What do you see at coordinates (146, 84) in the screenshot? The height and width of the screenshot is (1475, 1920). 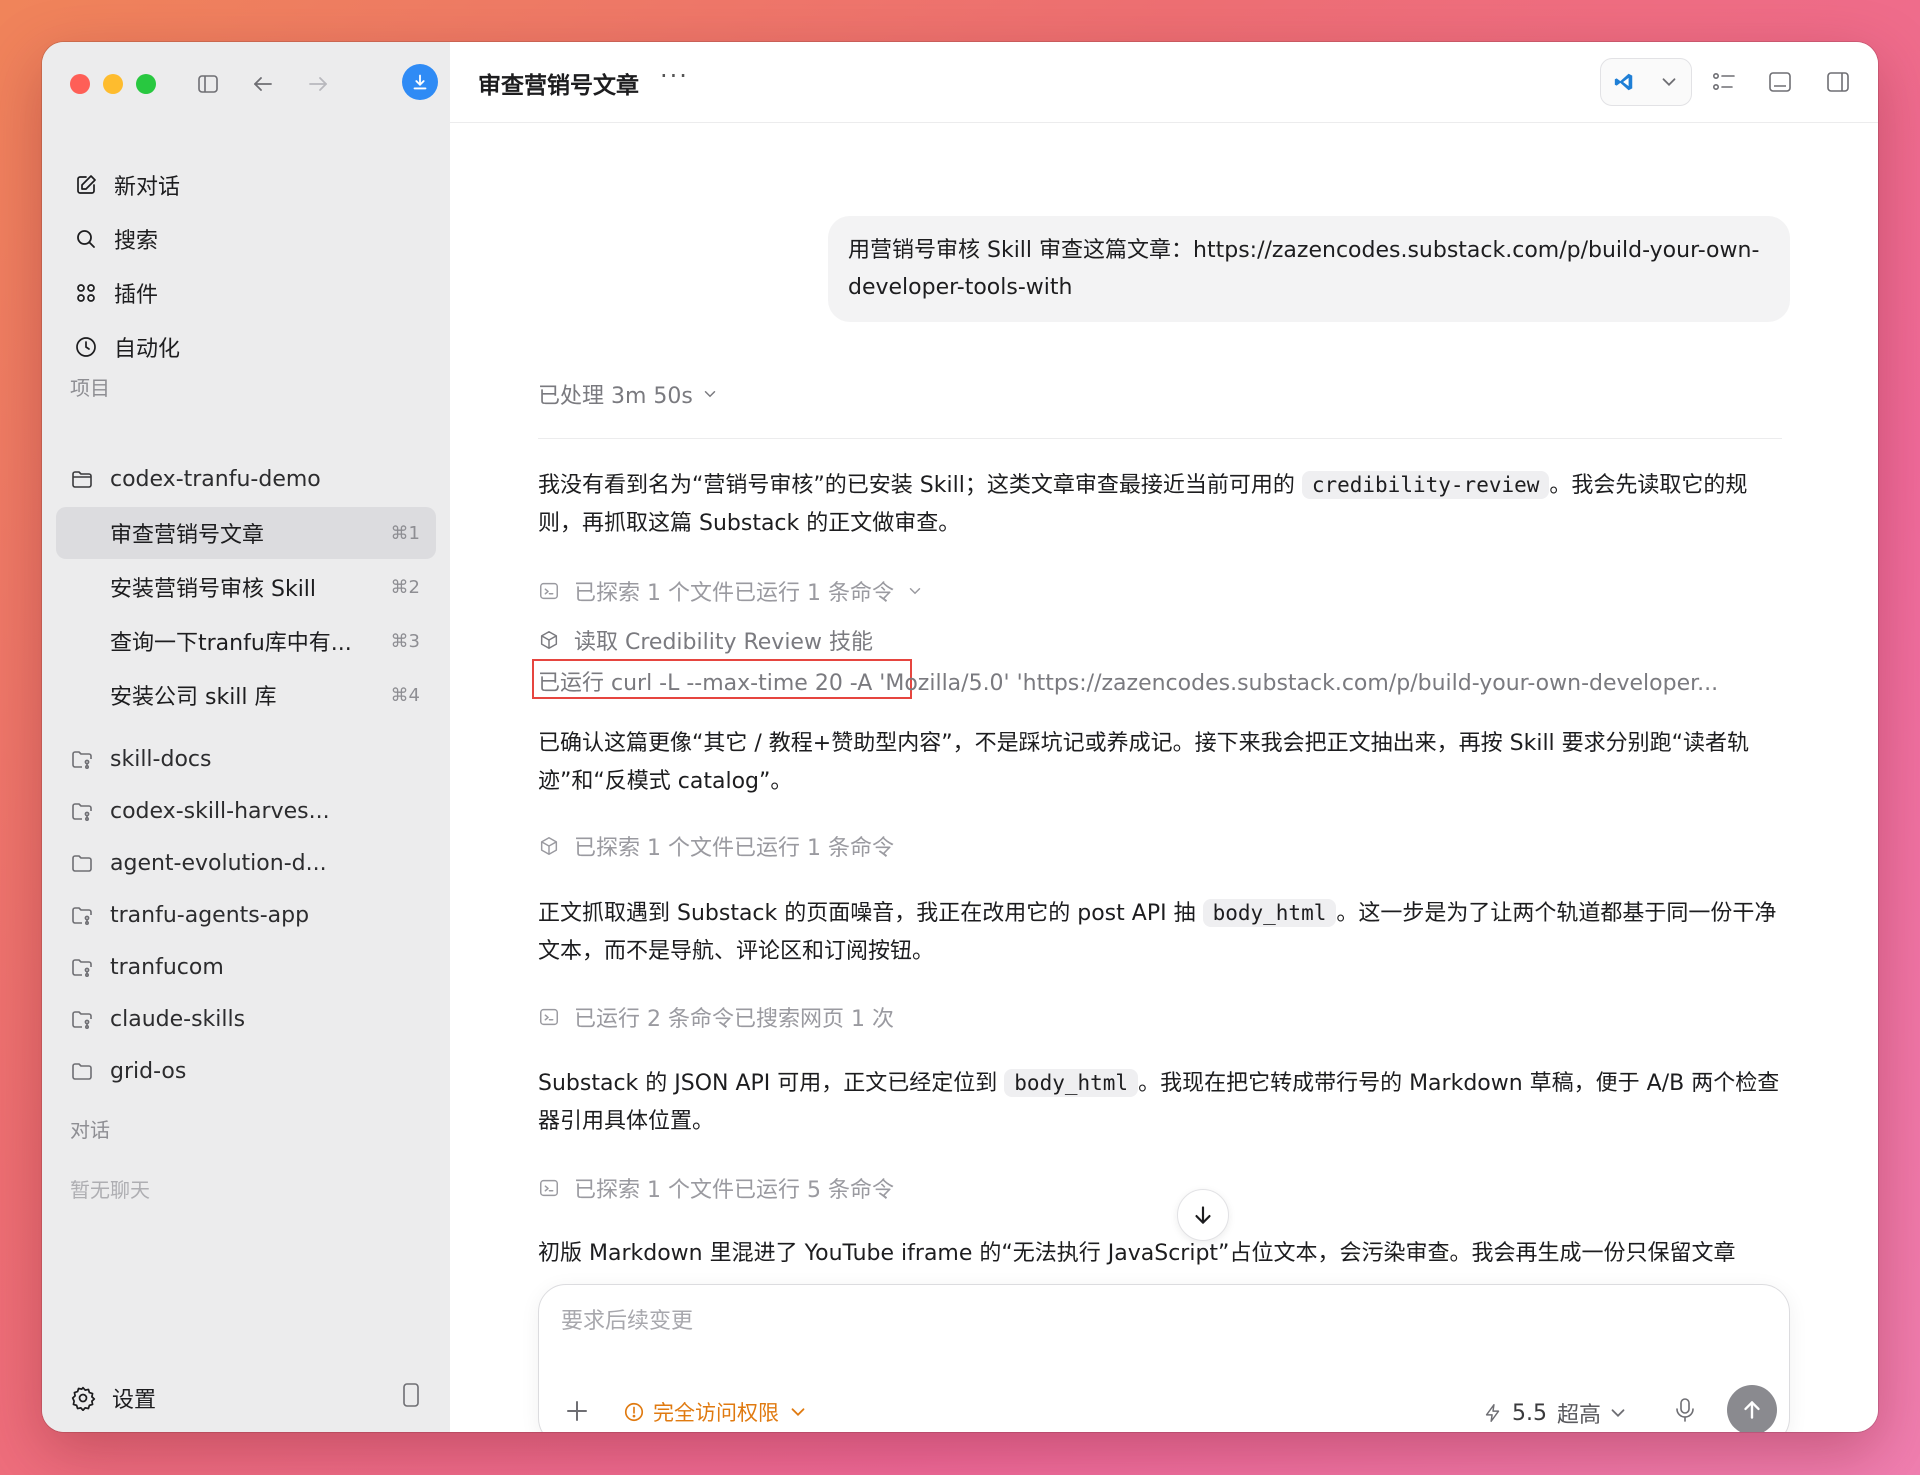 I see `zoom-window-button` at bounding box center [146, 84].